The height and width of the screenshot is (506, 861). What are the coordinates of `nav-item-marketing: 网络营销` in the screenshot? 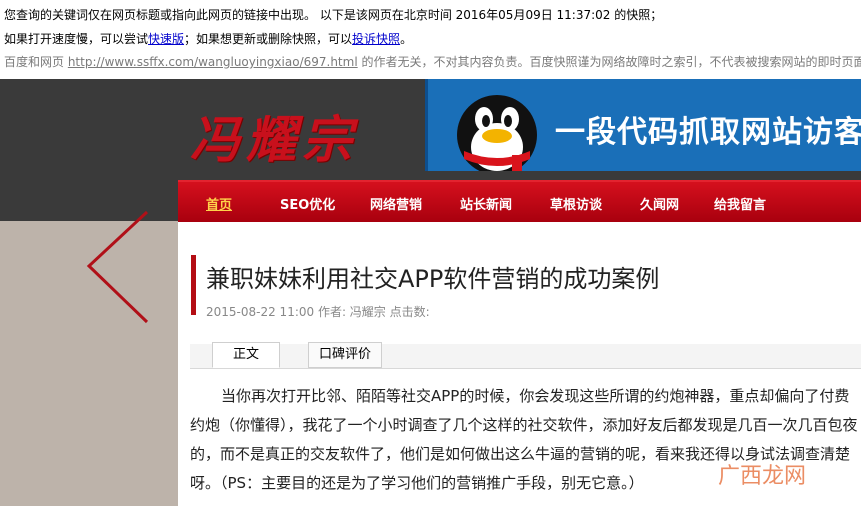 It's located at (396, 203).